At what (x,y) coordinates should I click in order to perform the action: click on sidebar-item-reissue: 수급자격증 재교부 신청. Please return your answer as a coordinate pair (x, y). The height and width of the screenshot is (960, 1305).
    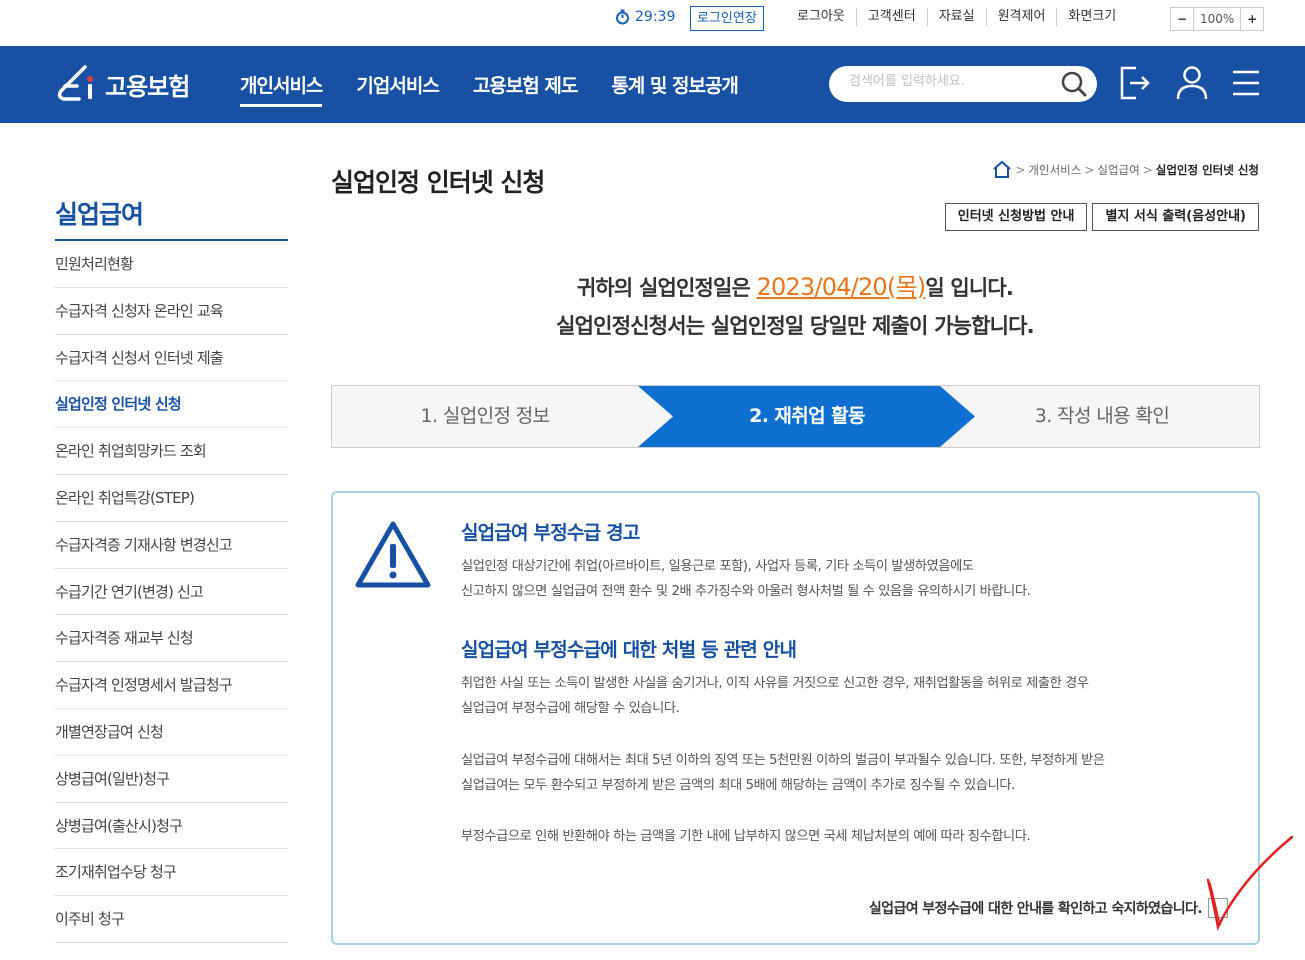
    Looking at the image, I should click on (171, 639).